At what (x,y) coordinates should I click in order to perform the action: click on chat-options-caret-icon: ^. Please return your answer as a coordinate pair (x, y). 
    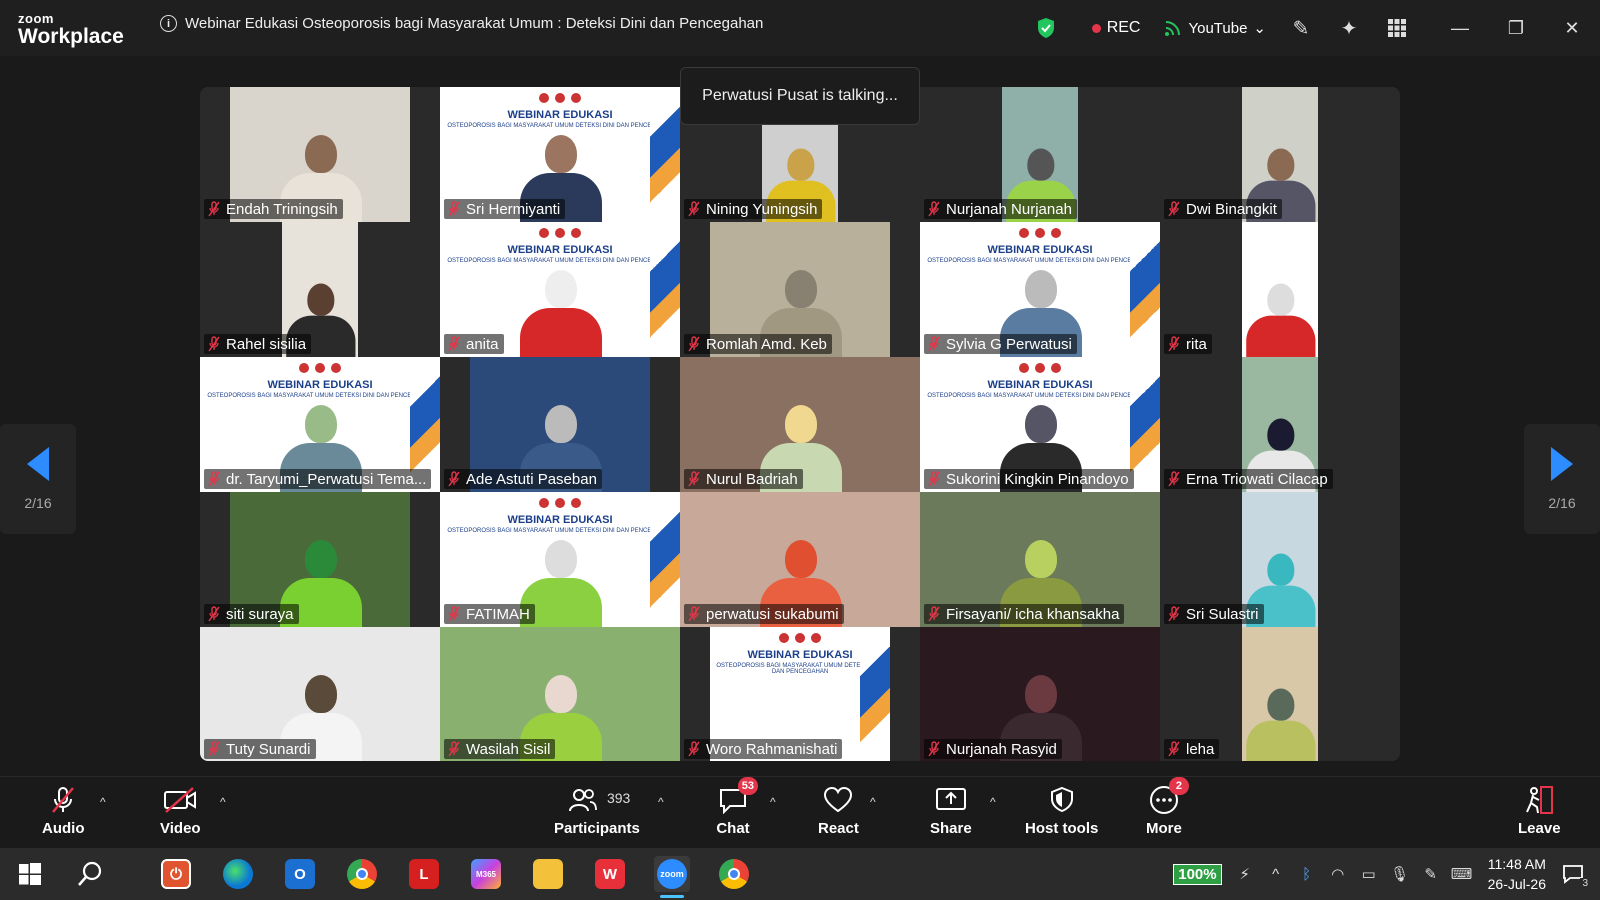
    Looking at the image, I should click on (773, 802).